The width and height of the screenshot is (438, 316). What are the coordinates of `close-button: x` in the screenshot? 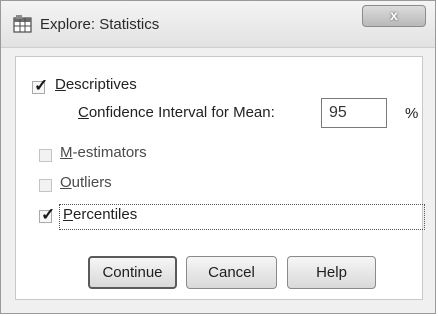 It's located at (394, 16).